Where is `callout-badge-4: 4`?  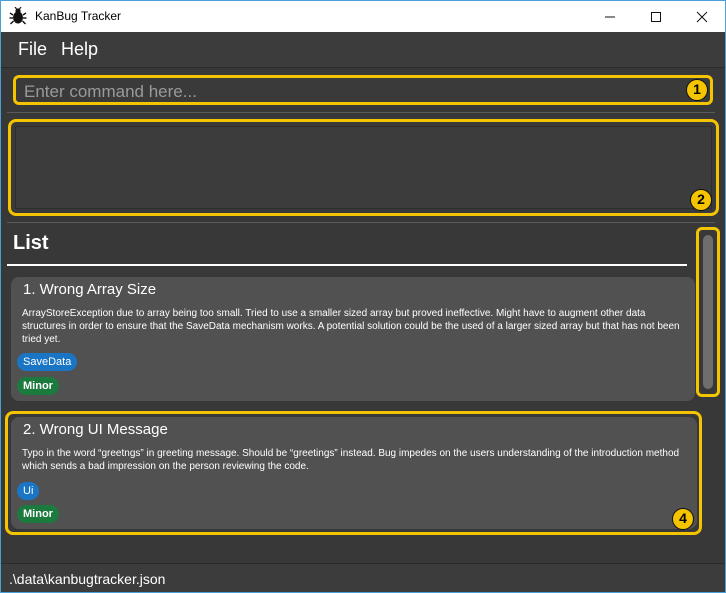
callout-badge-4: 4 is located at coordinates (683, 519).